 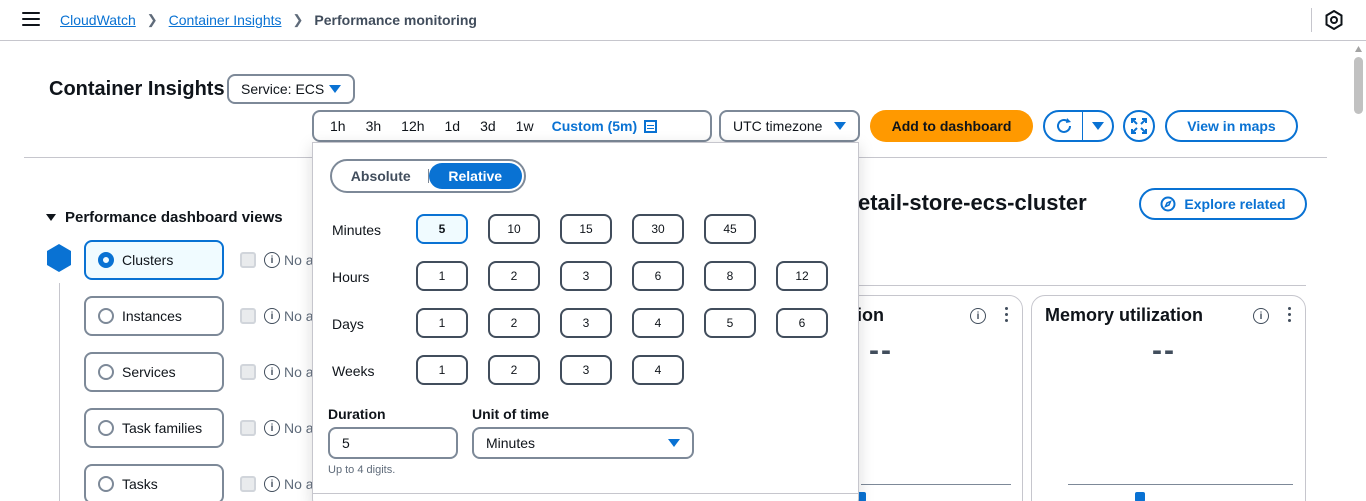 What do you see at coordinates (972, 202) in the screenshot?
I see `cluster-name-heading: etail-store-ecs-cluster` at bounding box center [972, 202].